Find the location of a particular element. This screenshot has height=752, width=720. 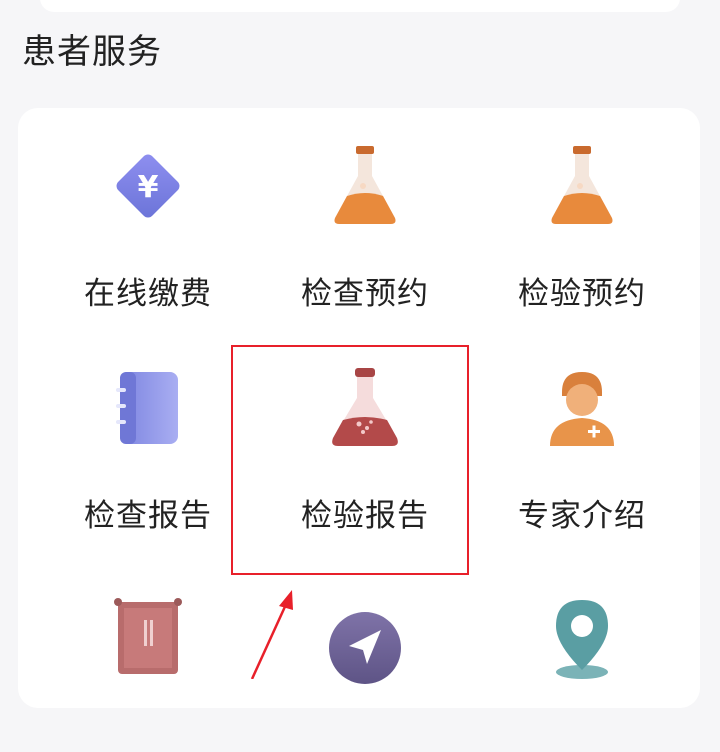

service-online-payment: ¥ 在线缴费 is located at coordinates (148, 210).